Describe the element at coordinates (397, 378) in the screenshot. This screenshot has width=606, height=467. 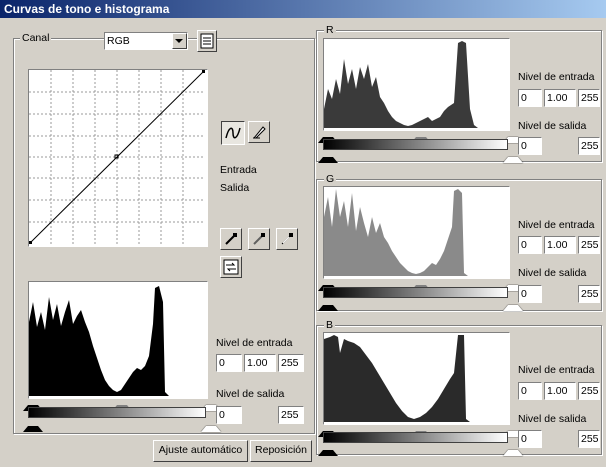
I see `channel-b-histogram-canvas` at that location.